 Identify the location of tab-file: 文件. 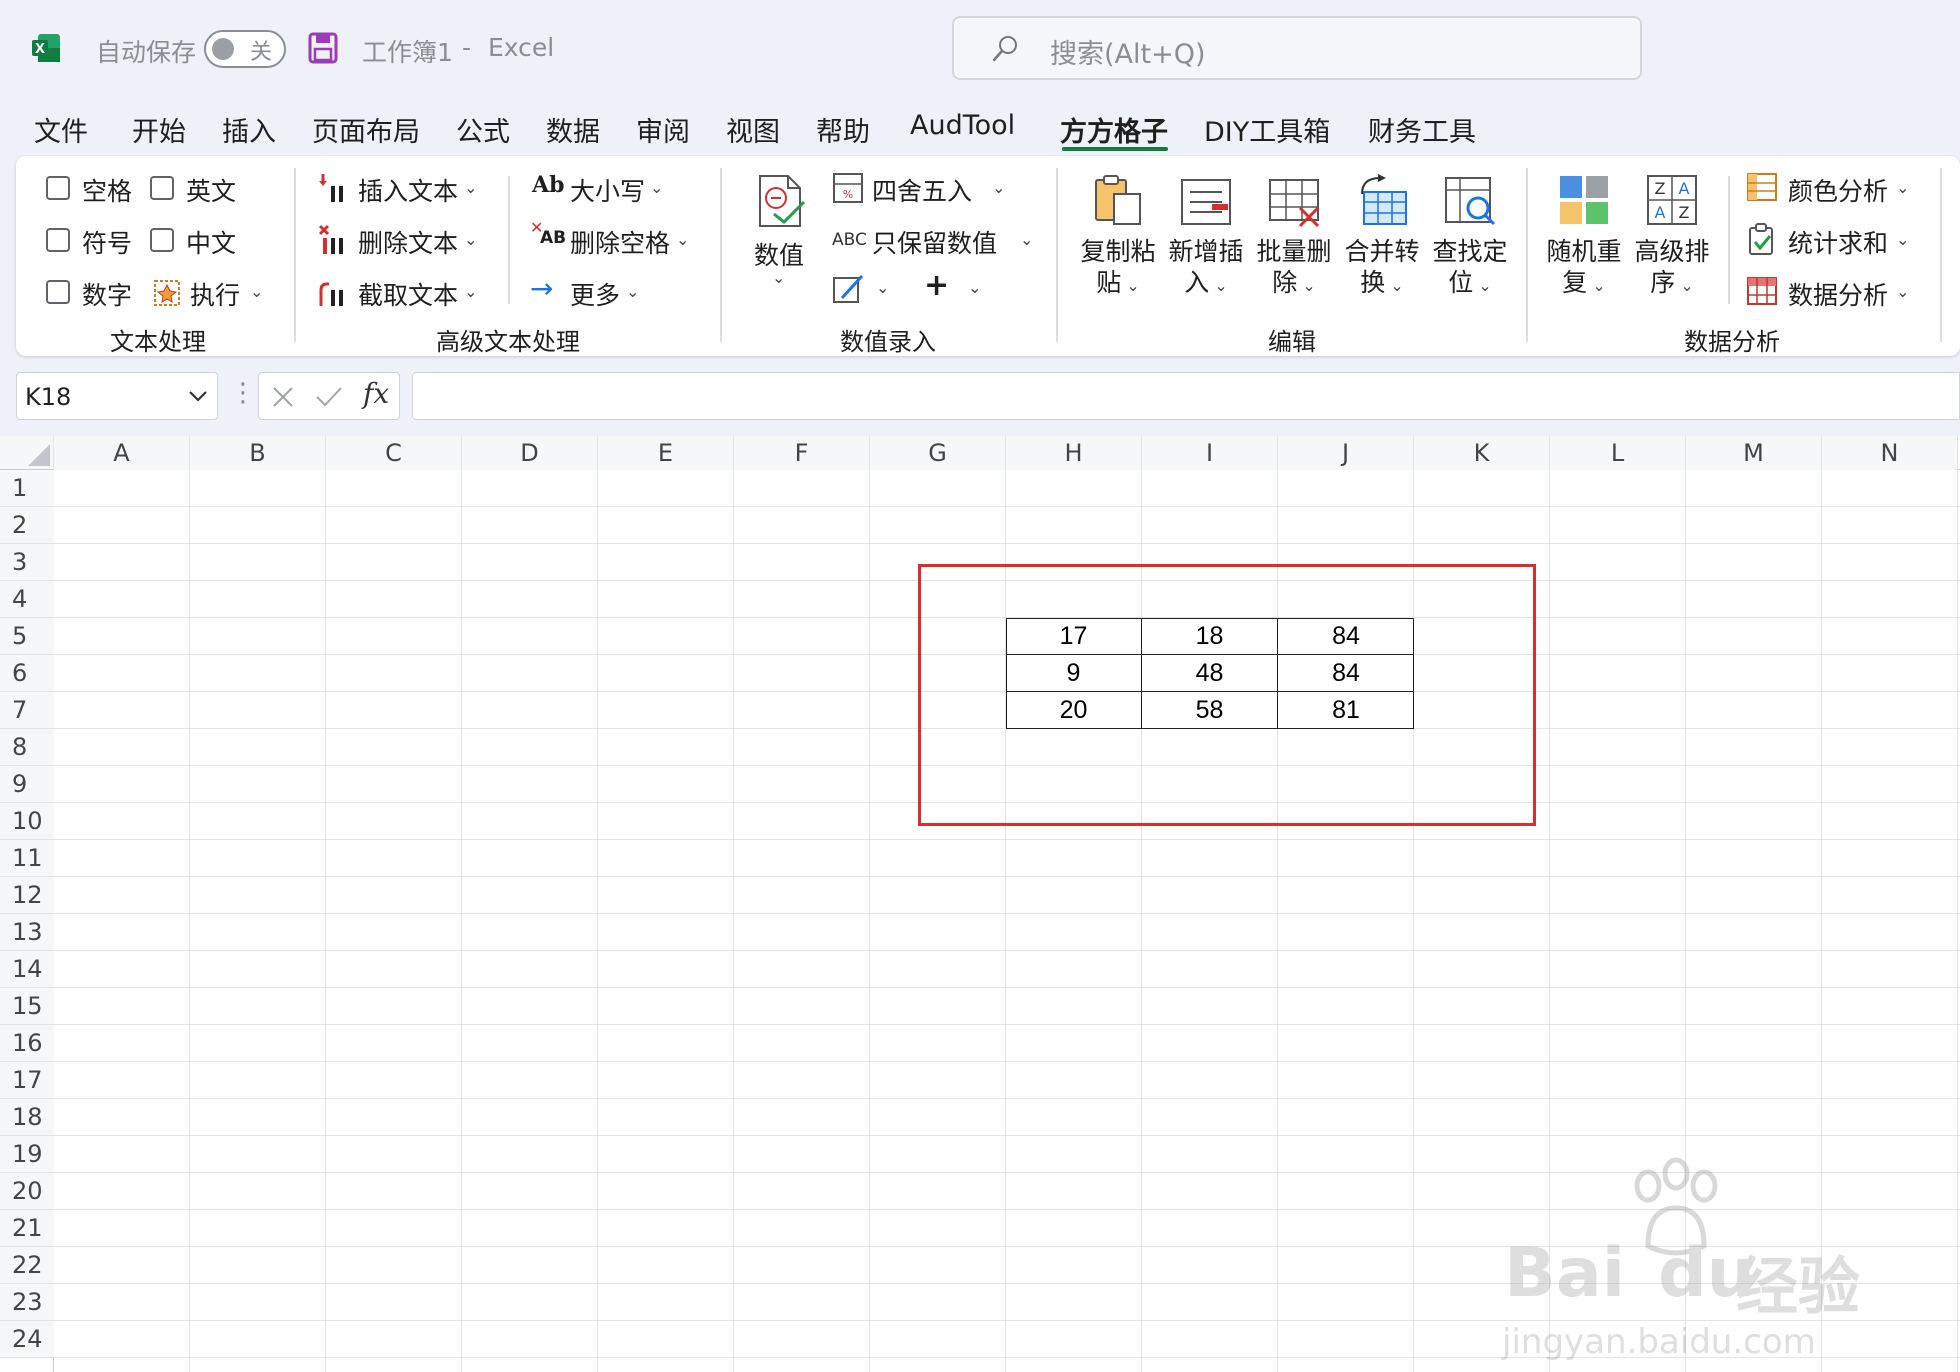
(61, 129).